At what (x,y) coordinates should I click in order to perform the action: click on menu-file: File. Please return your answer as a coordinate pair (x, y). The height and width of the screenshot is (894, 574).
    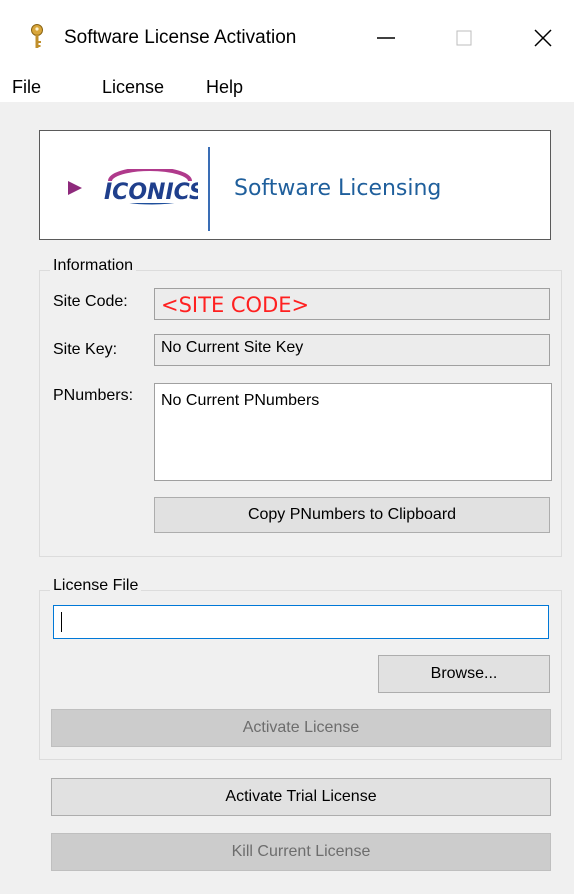
    Looking at the image, I should click on (26, 87).